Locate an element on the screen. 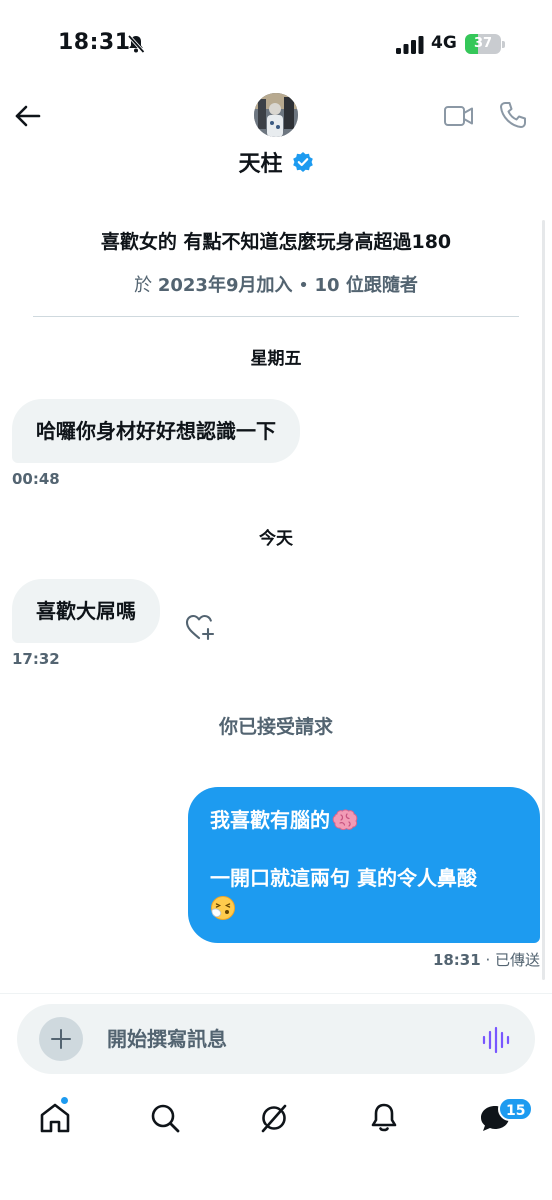 This screenshot has width=552, height=1200. day-separator: 今天 is located at coordinates (276, 539).